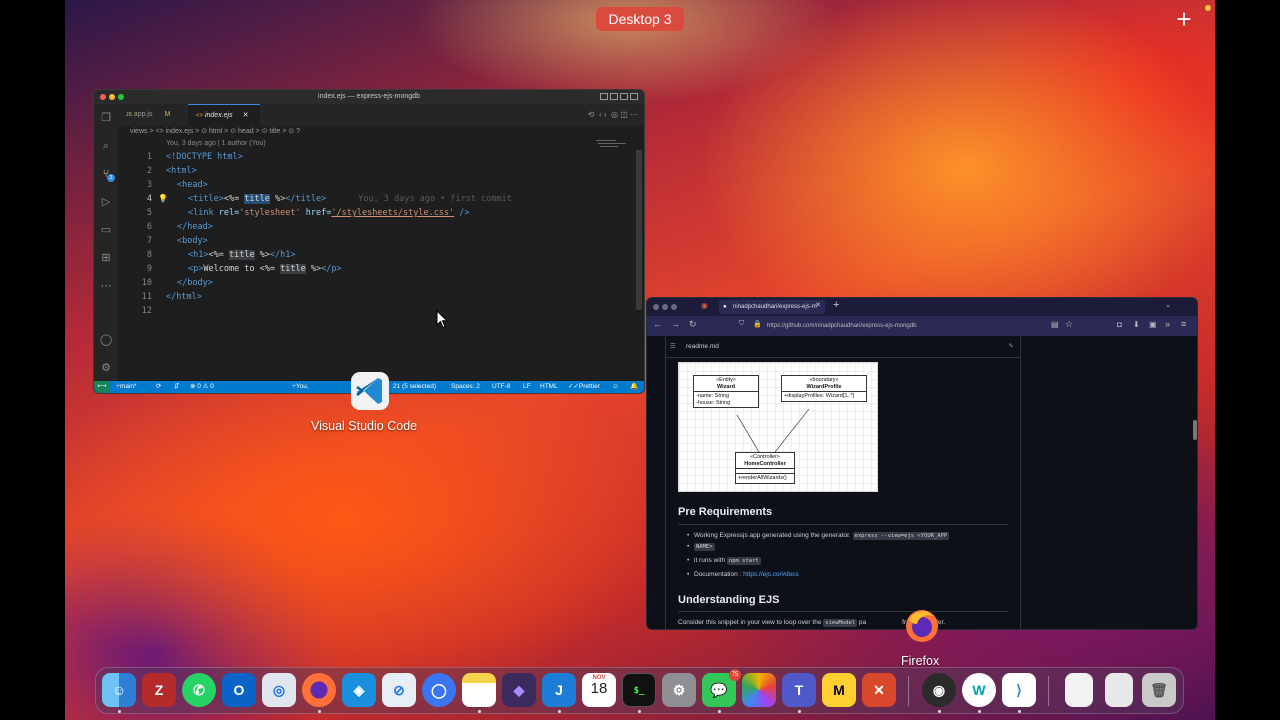 This screenshot has width=1280, height=720. I want to click on signal-icon: ◯, so click(439, 690).